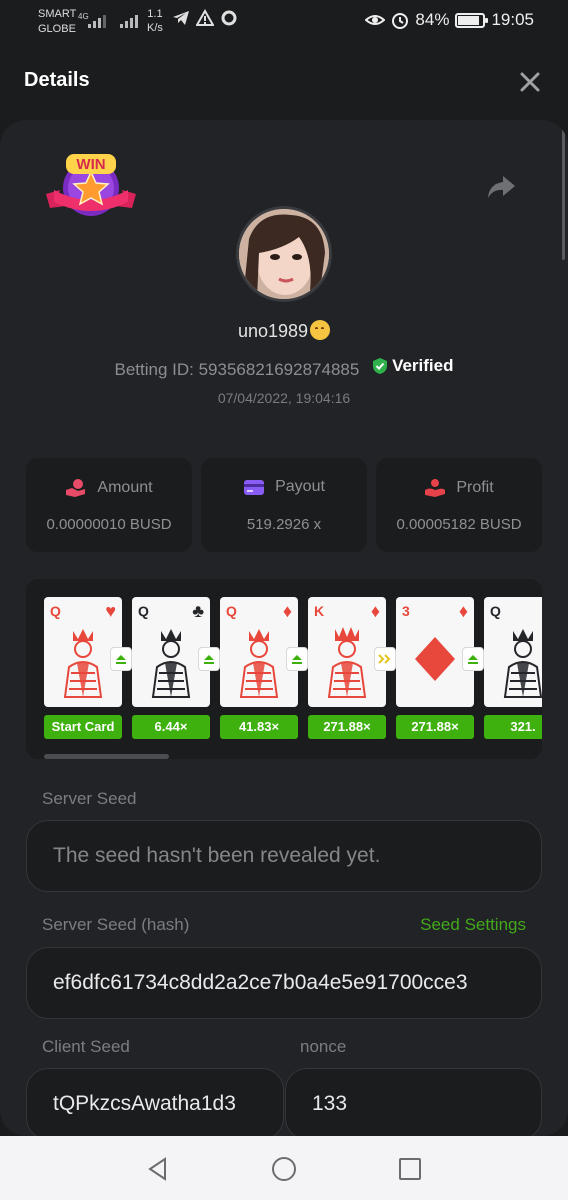  I want to click on avatar, so click(284, 254).